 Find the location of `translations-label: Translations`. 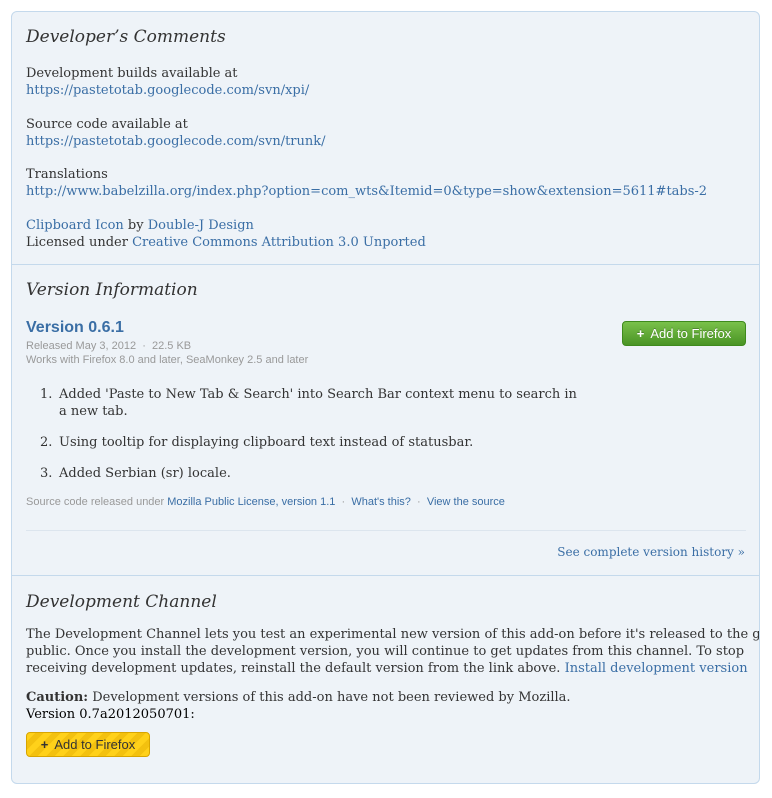

translations-label: Translations is located at coordinates (67, 174).